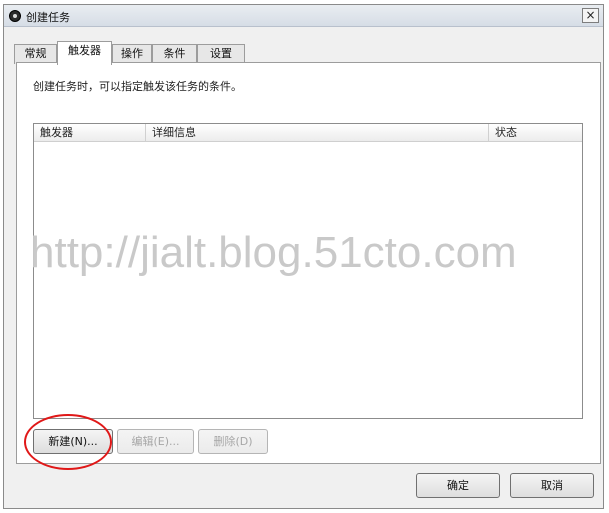  Describe the element at coordinates (590, 15) in the screenshot. I see `close-button: ×` at that location.